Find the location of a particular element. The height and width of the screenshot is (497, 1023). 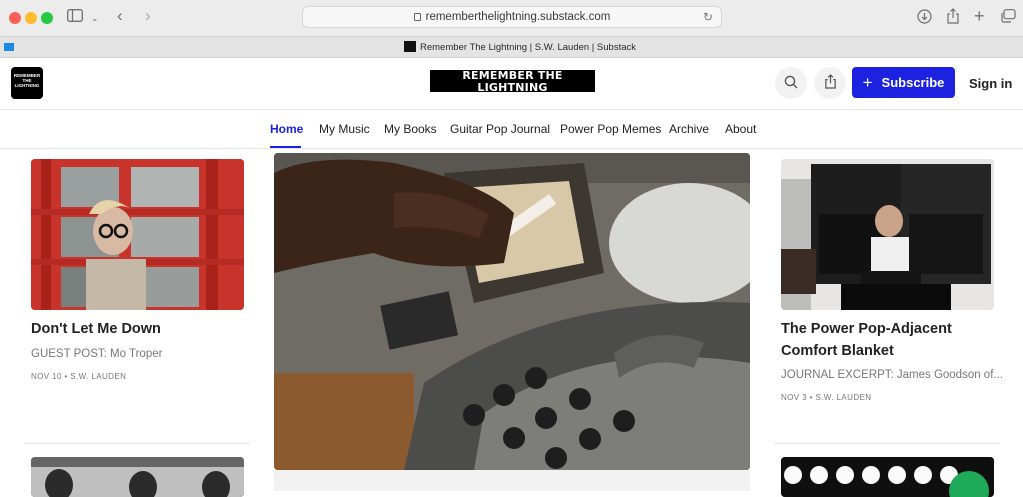

nav-item-archive: Archive is located at coordinates (689, 129).